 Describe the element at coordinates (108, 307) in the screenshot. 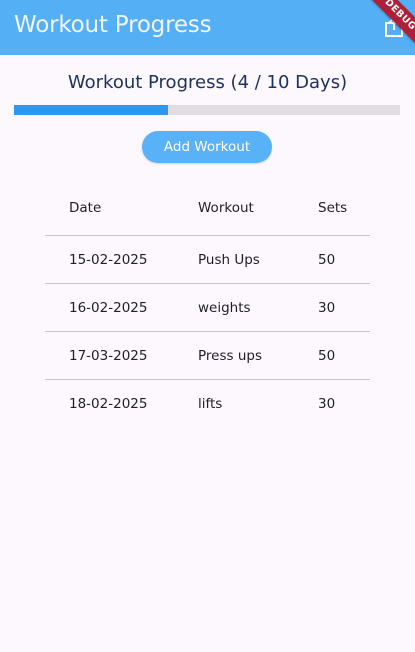

I see `cell-date: 16-02-2025` at that location.